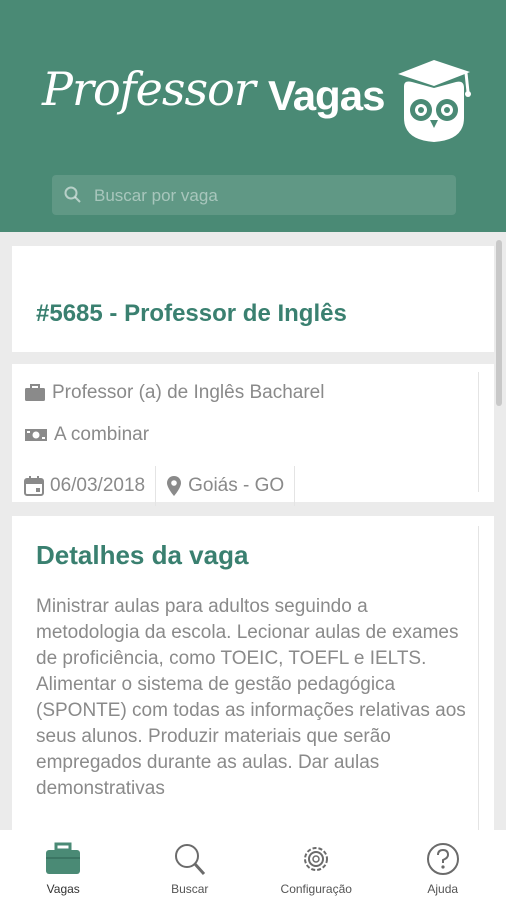  I want to click on search-input: Buscar por vaga, so click(254, 195).